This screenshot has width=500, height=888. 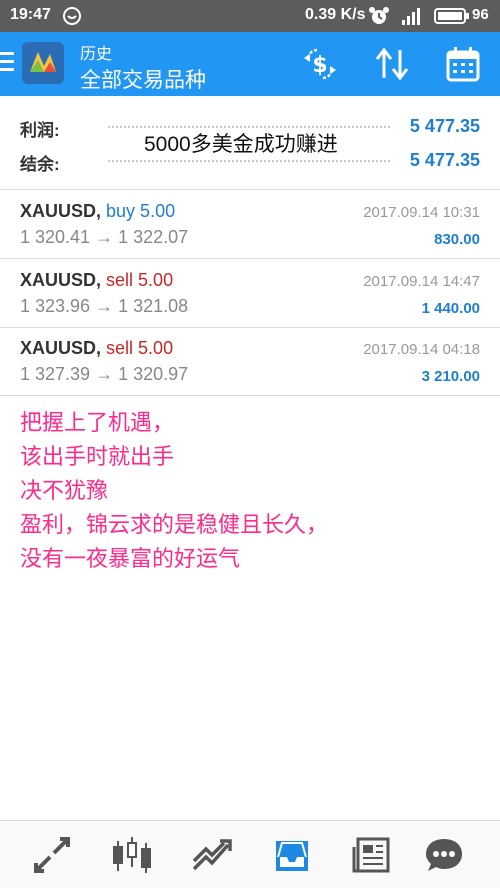 What do you see at coordinates (40, 130) in the screenshot?
I see `profit-label: 利润:` at bounding box center [40, 130].